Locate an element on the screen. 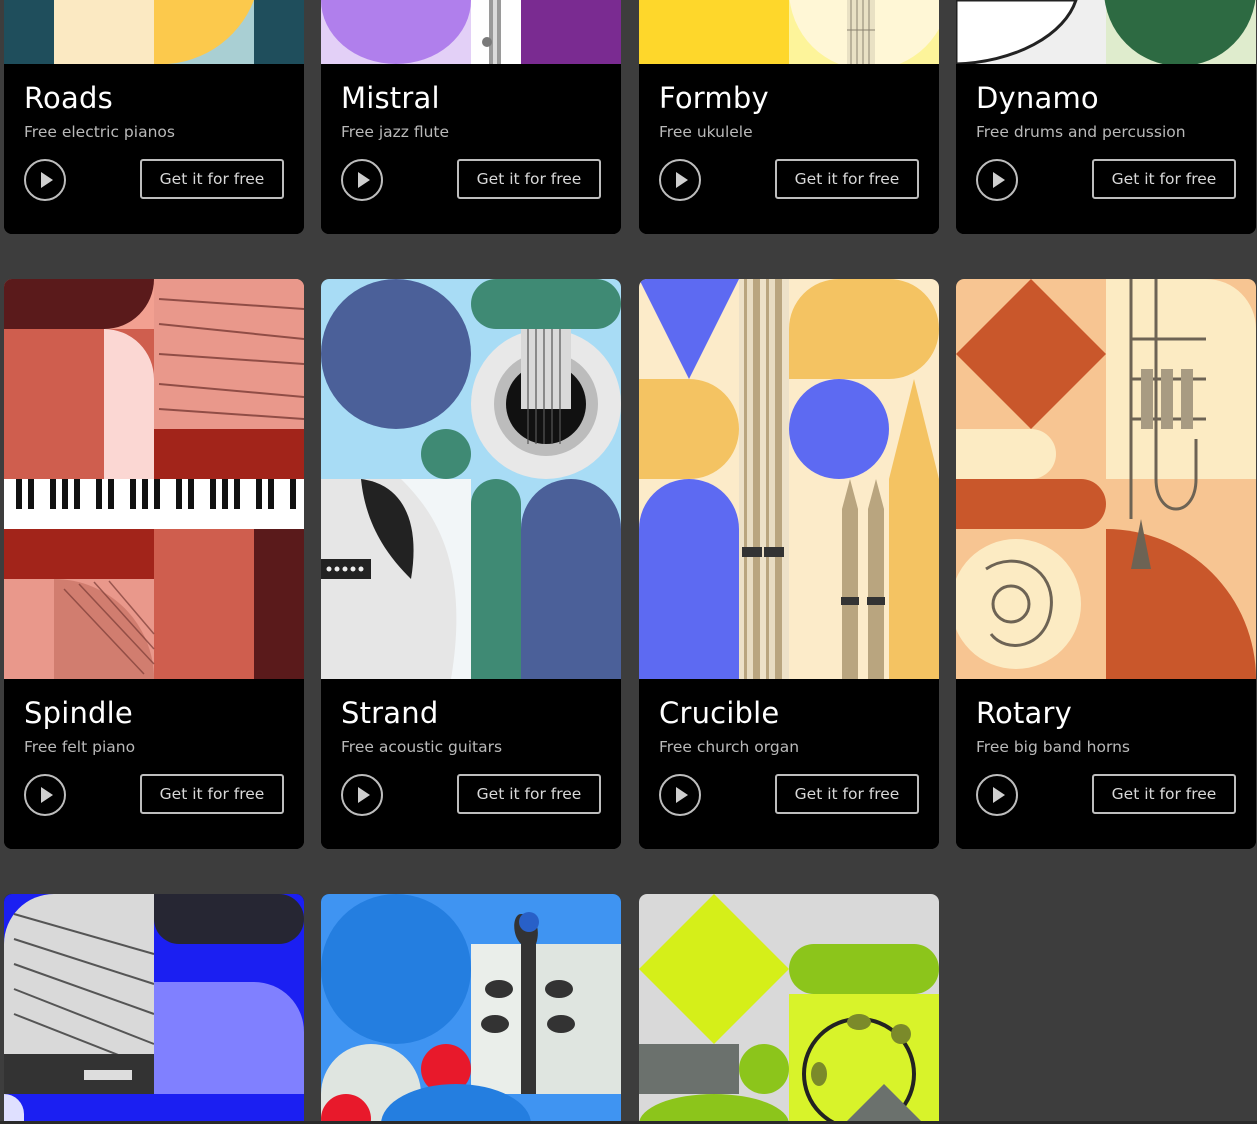 Image resolution: width=1257 pixels, height=1124 pixels. card-title: Roads is located at coordinates (68, 98).